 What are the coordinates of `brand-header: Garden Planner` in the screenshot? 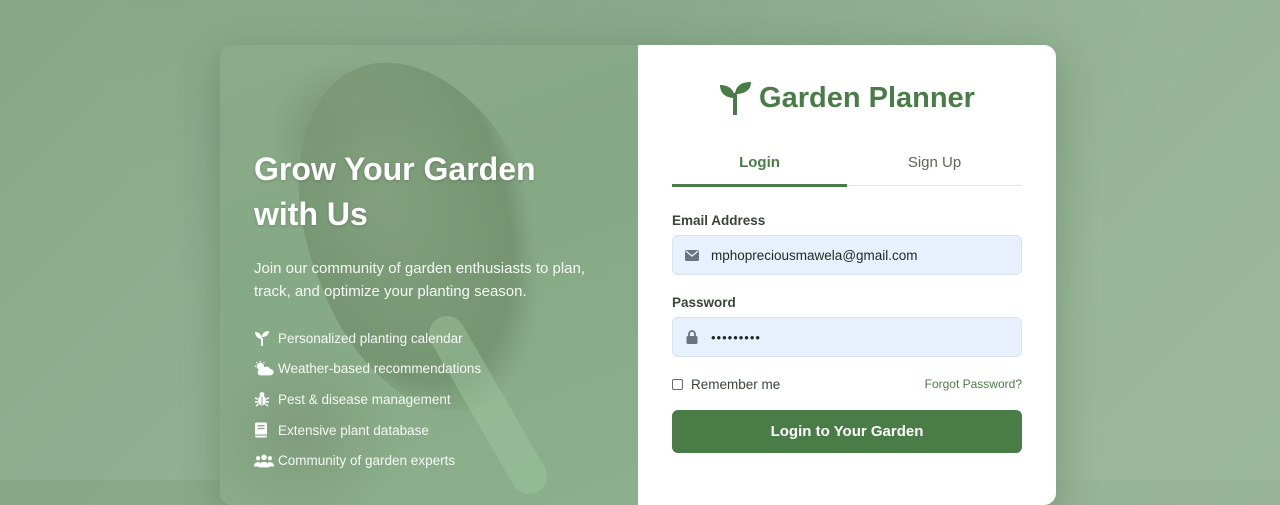 It's located at (847, 99).